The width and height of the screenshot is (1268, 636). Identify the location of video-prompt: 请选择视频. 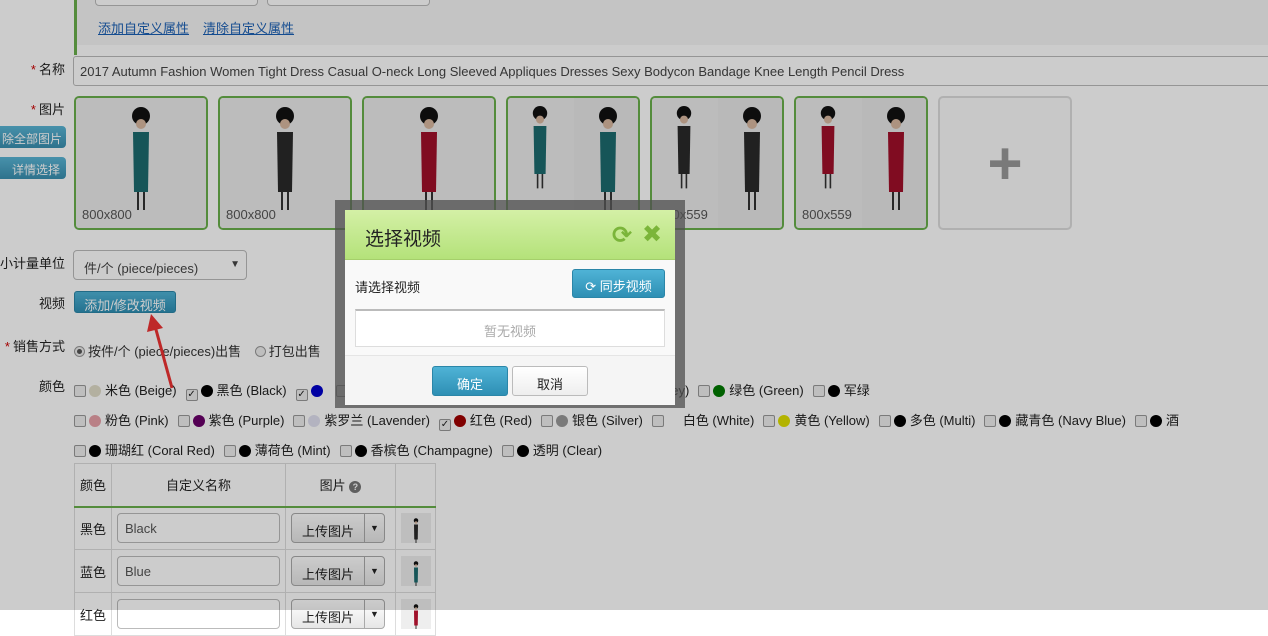
(388, 287).